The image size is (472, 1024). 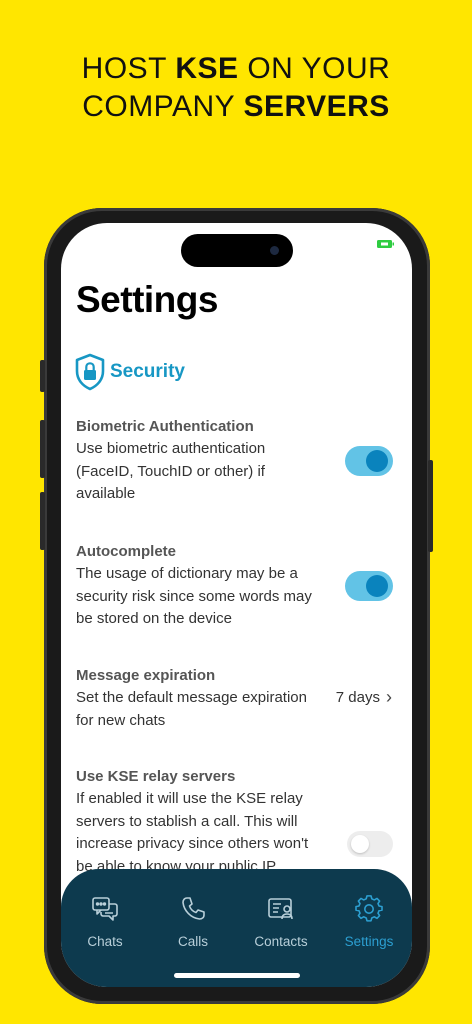 What do you see at coordinates (42, 521) in the screenshot?
I see `phone-volume-down-button` at bounding box center [42, 521].